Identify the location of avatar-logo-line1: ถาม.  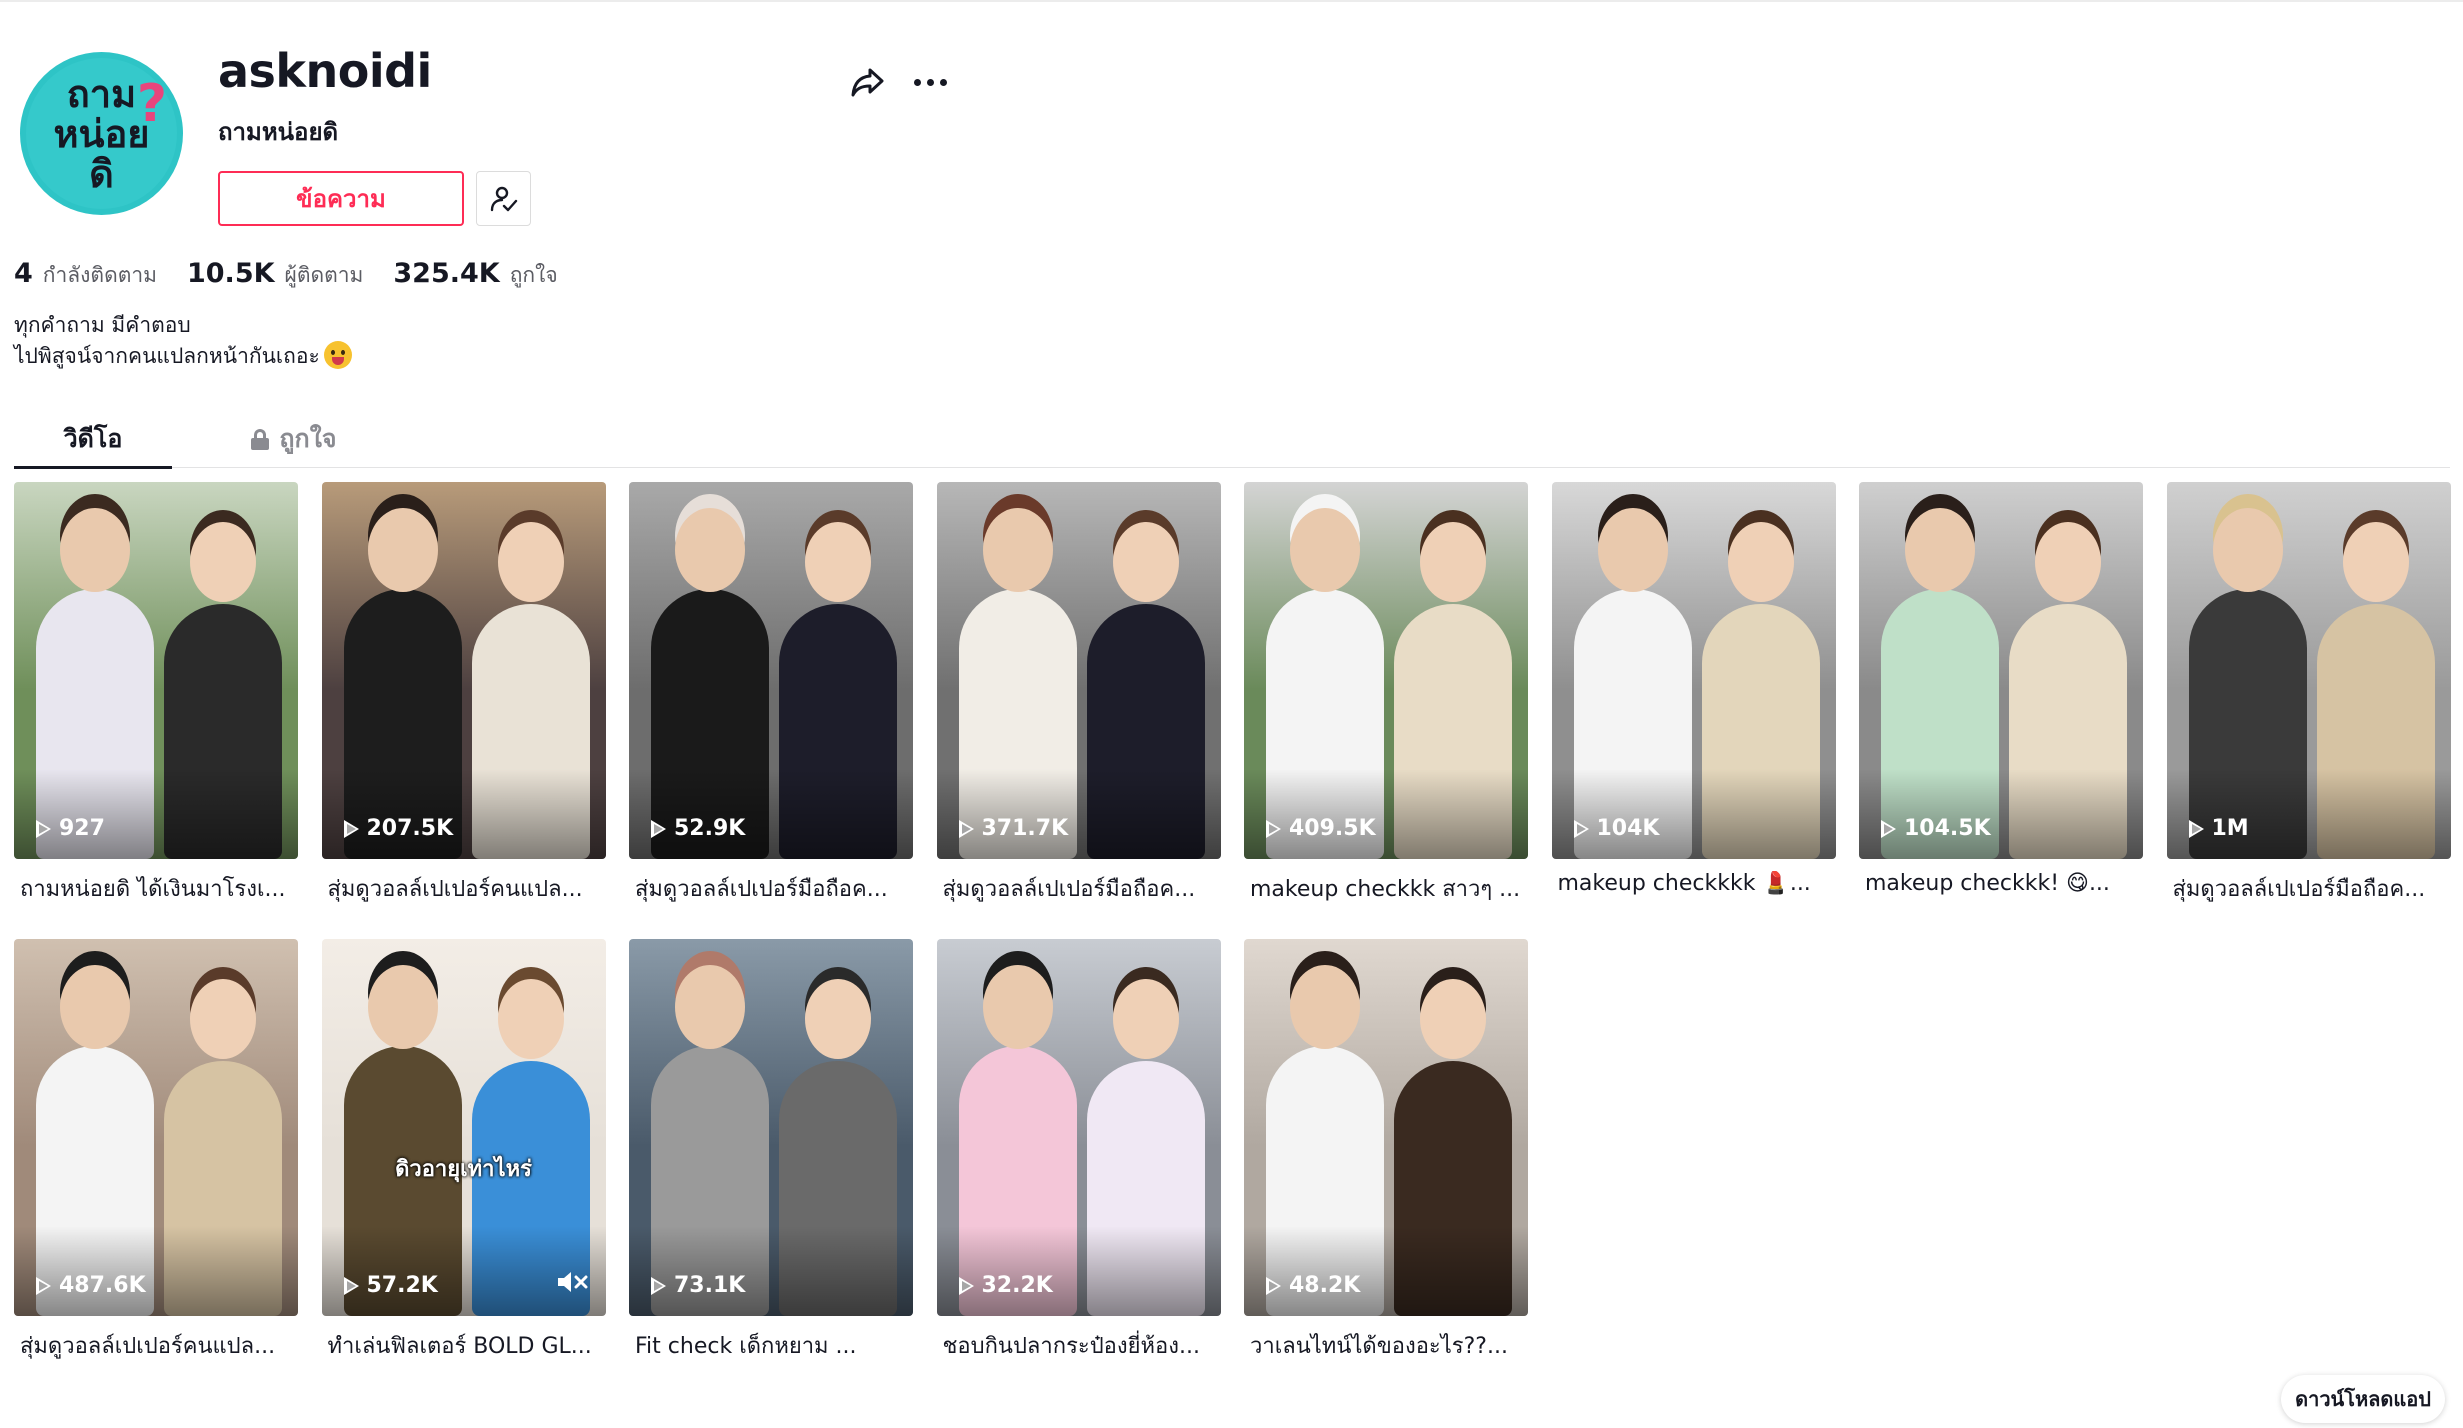
(101, 93).